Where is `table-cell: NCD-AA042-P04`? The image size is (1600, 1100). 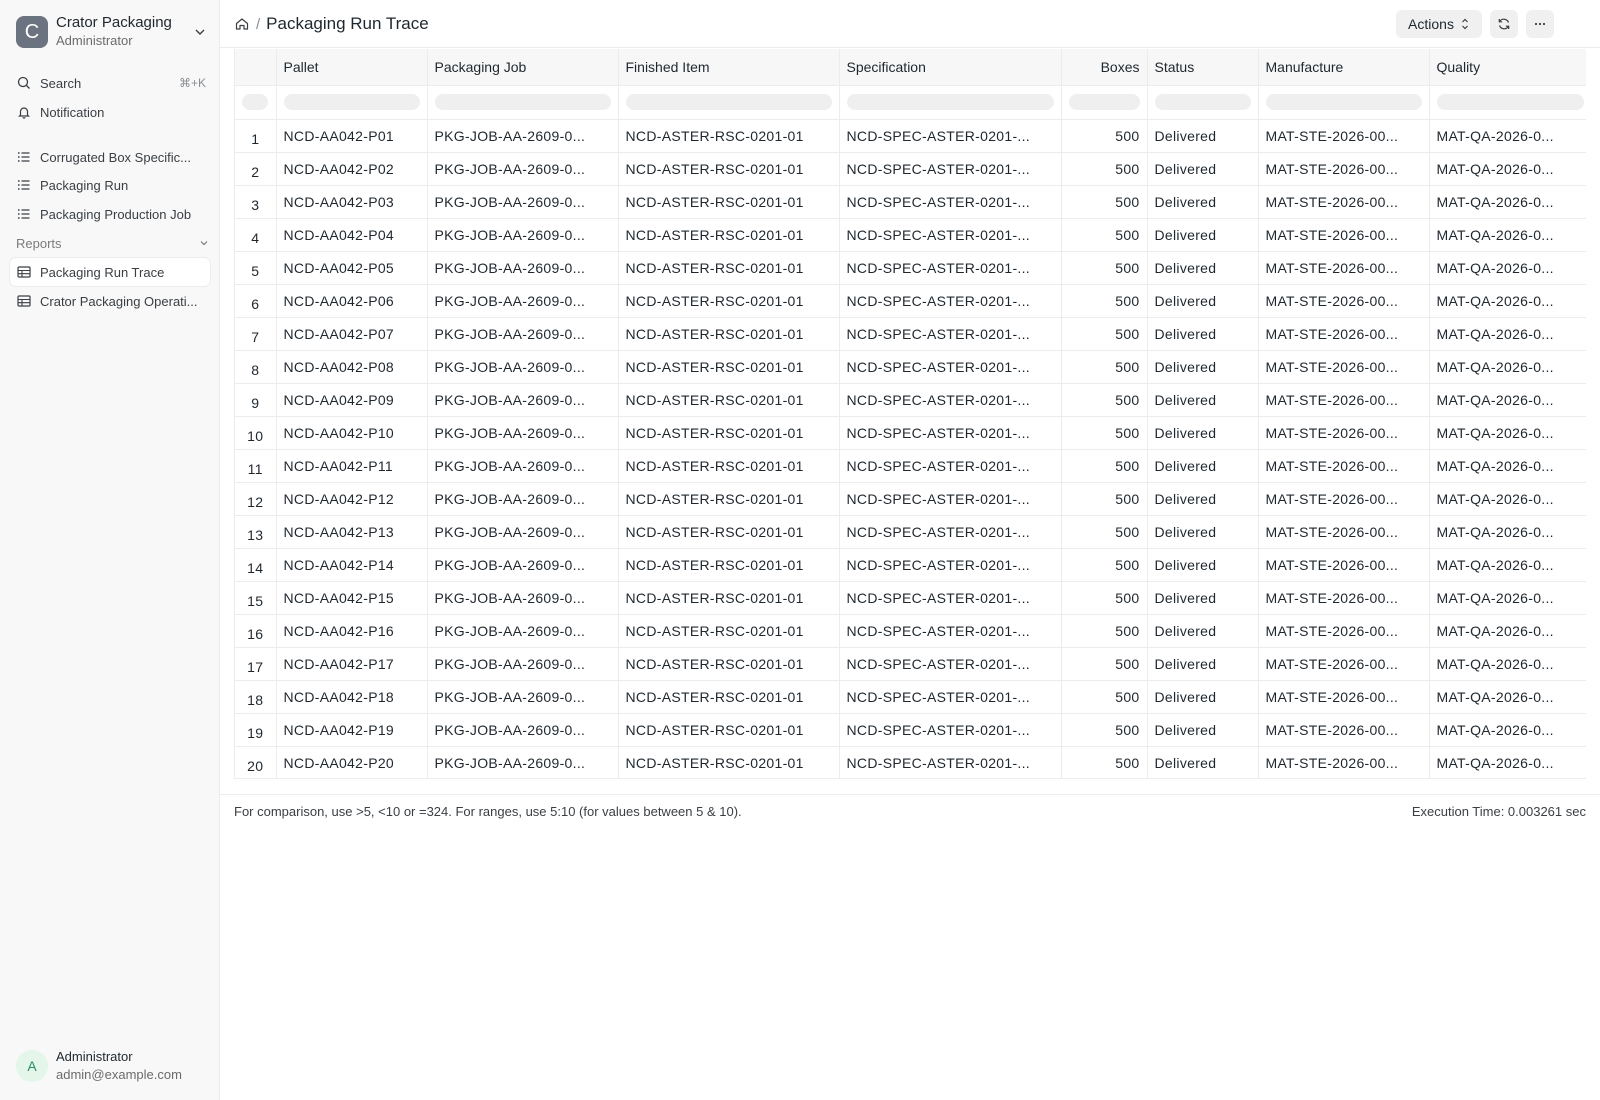 table-cell: NCD-AA042-P04 is located at coordinates (352, 235).